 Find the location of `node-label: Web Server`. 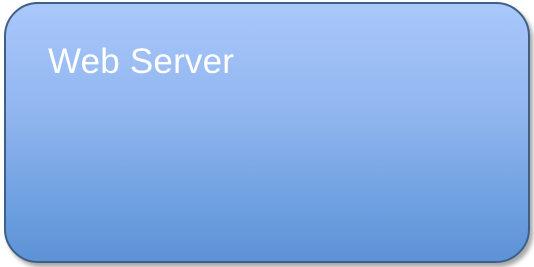

node-label: Web Server is located at coordinates (141, 61).